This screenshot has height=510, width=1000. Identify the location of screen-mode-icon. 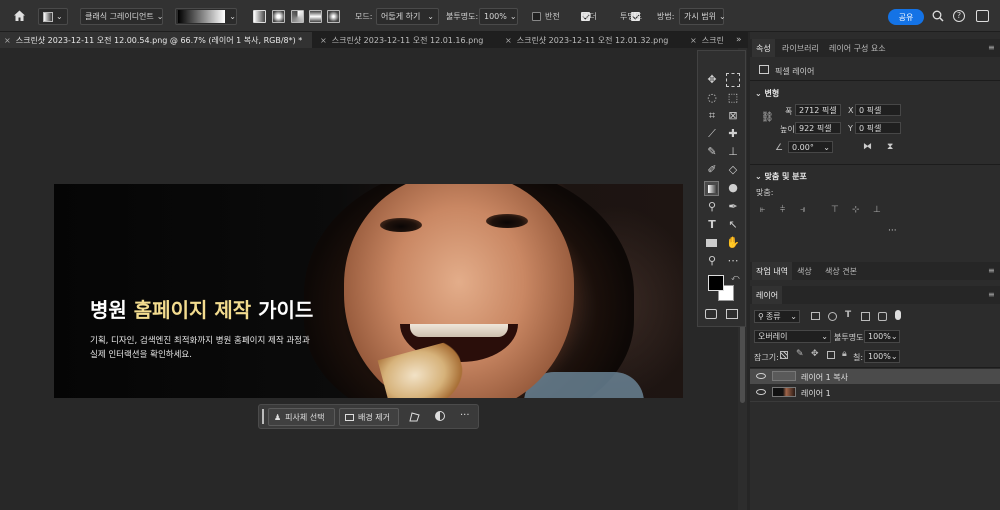
(732, 314).